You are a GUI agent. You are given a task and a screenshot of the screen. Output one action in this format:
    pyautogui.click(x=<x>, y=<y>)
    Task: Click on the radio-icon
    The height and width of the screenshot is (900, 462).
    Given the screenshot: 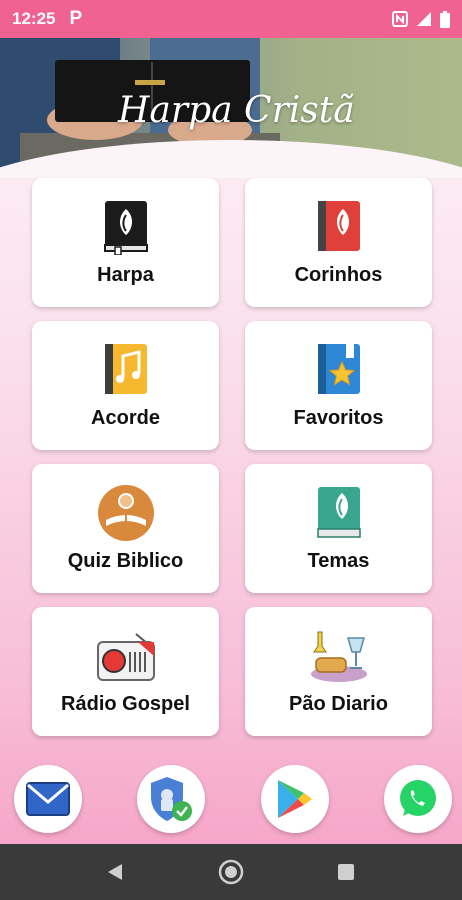 What is the action you would take?
    pyautogui.click(x=126, y=656)
    